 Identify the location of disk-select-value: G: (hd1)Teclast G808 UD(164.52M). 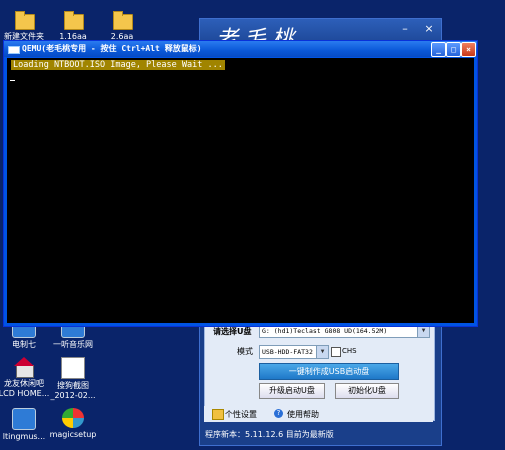
(325, 331).